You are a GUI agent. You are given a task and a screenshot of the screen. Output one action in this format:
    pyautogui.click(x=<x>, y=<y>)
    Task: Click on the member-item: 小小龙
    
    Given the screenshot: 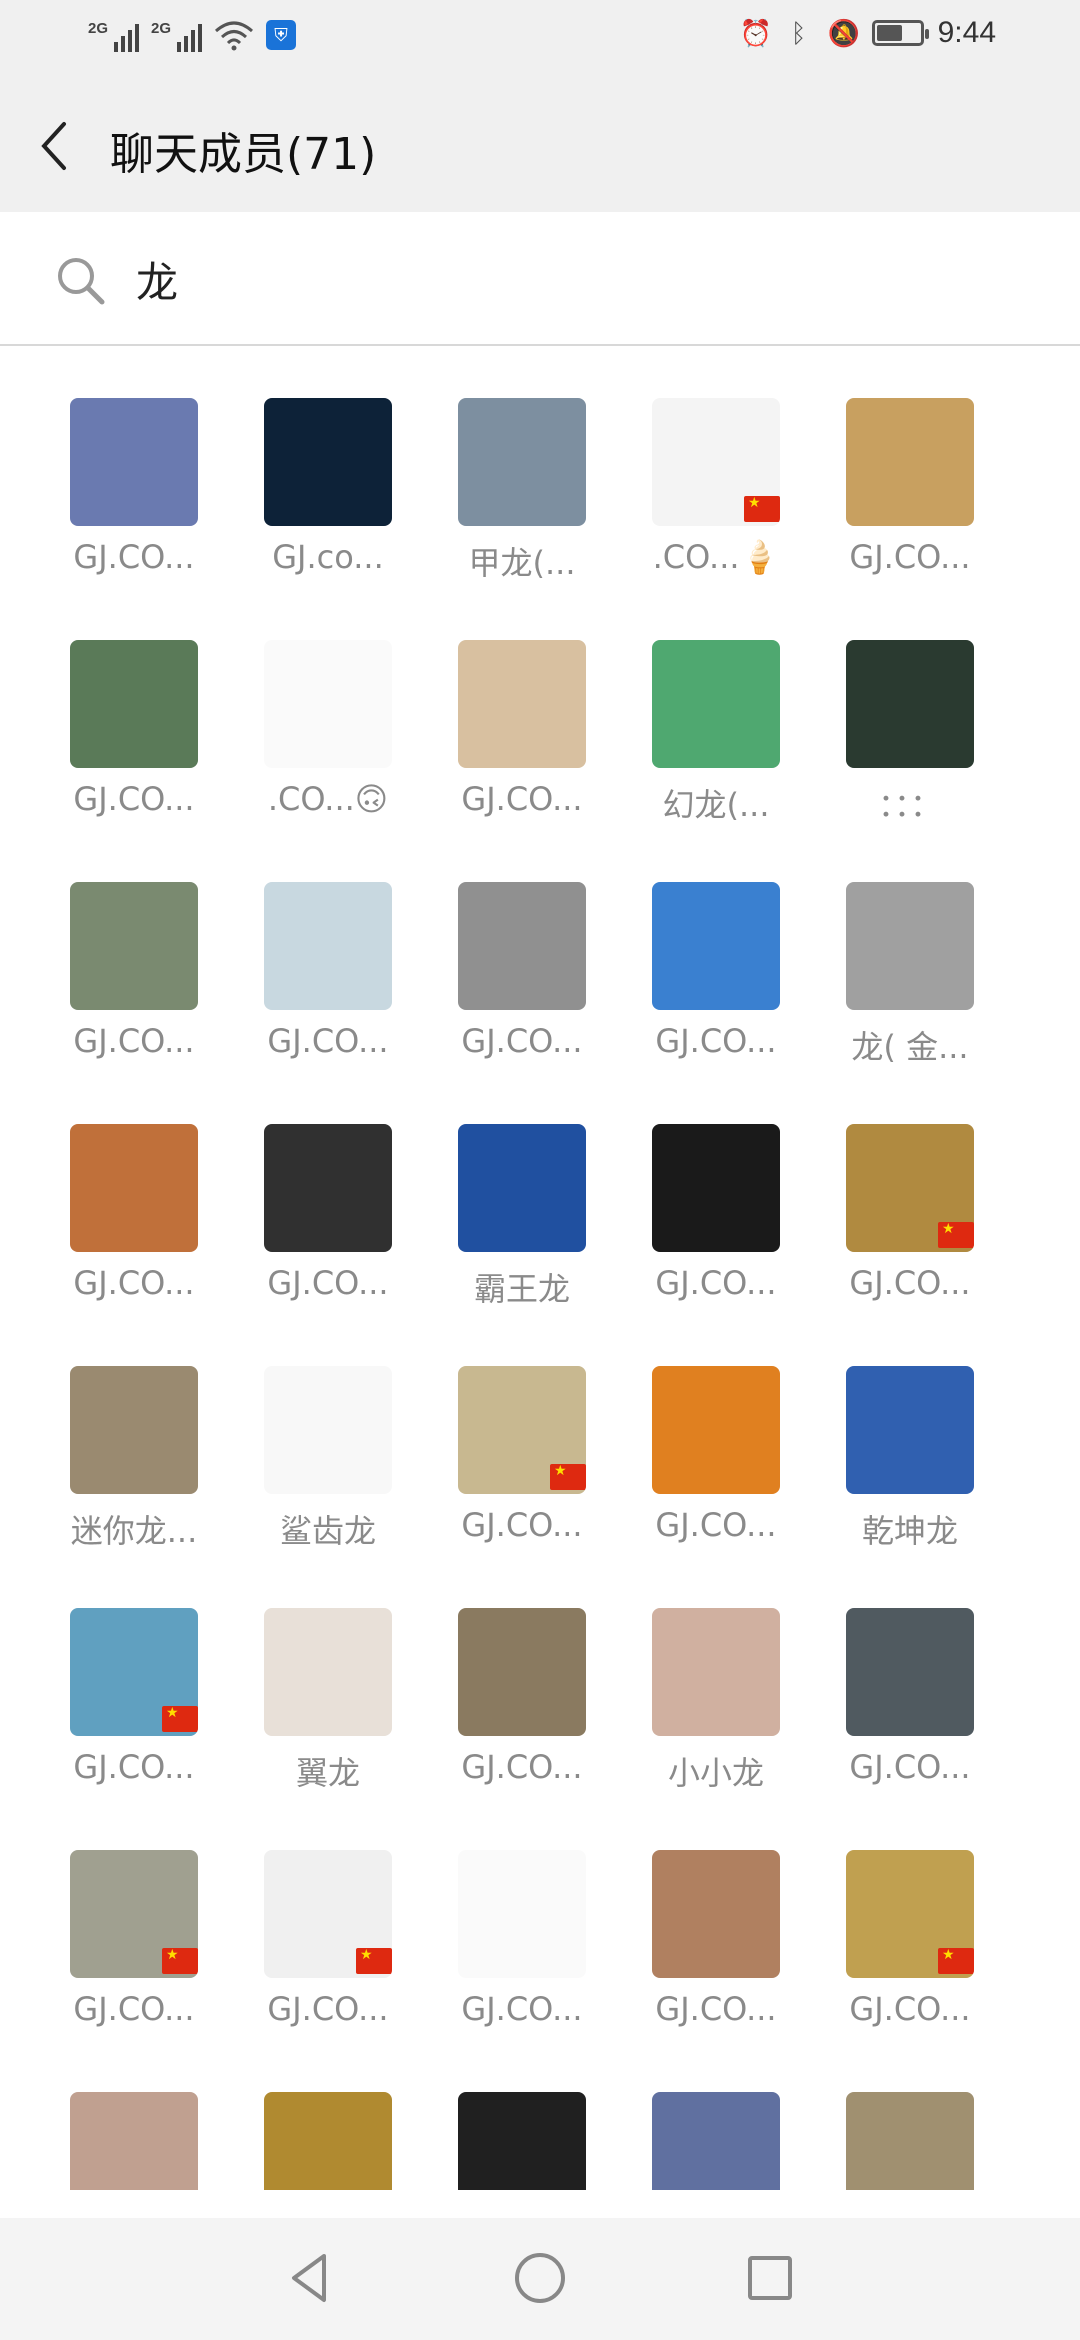 What is the action you would take?
    pyautogui.click(x=716, y=1673)
    